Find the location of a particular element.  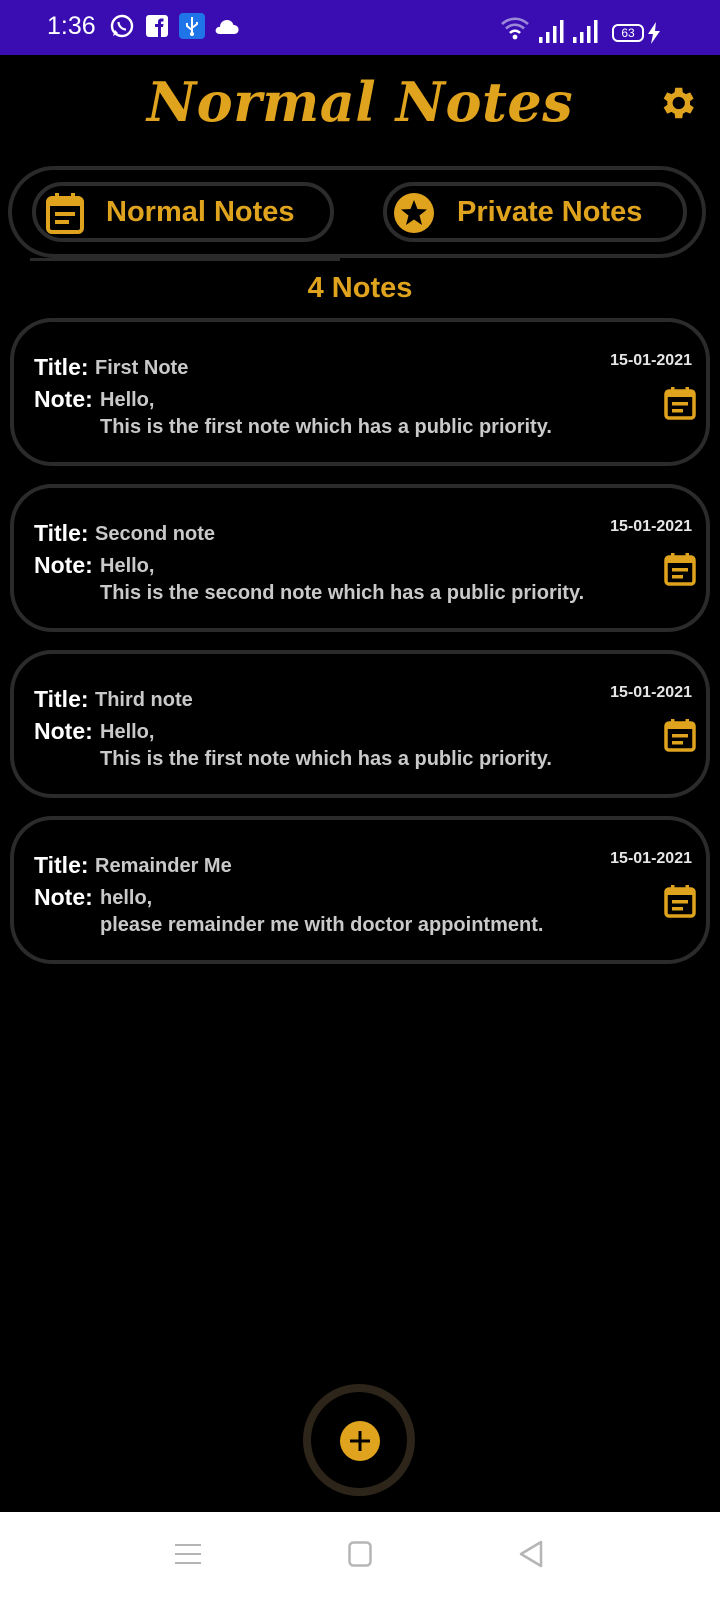

note-title: Second note is located at coordinates (155, 534).